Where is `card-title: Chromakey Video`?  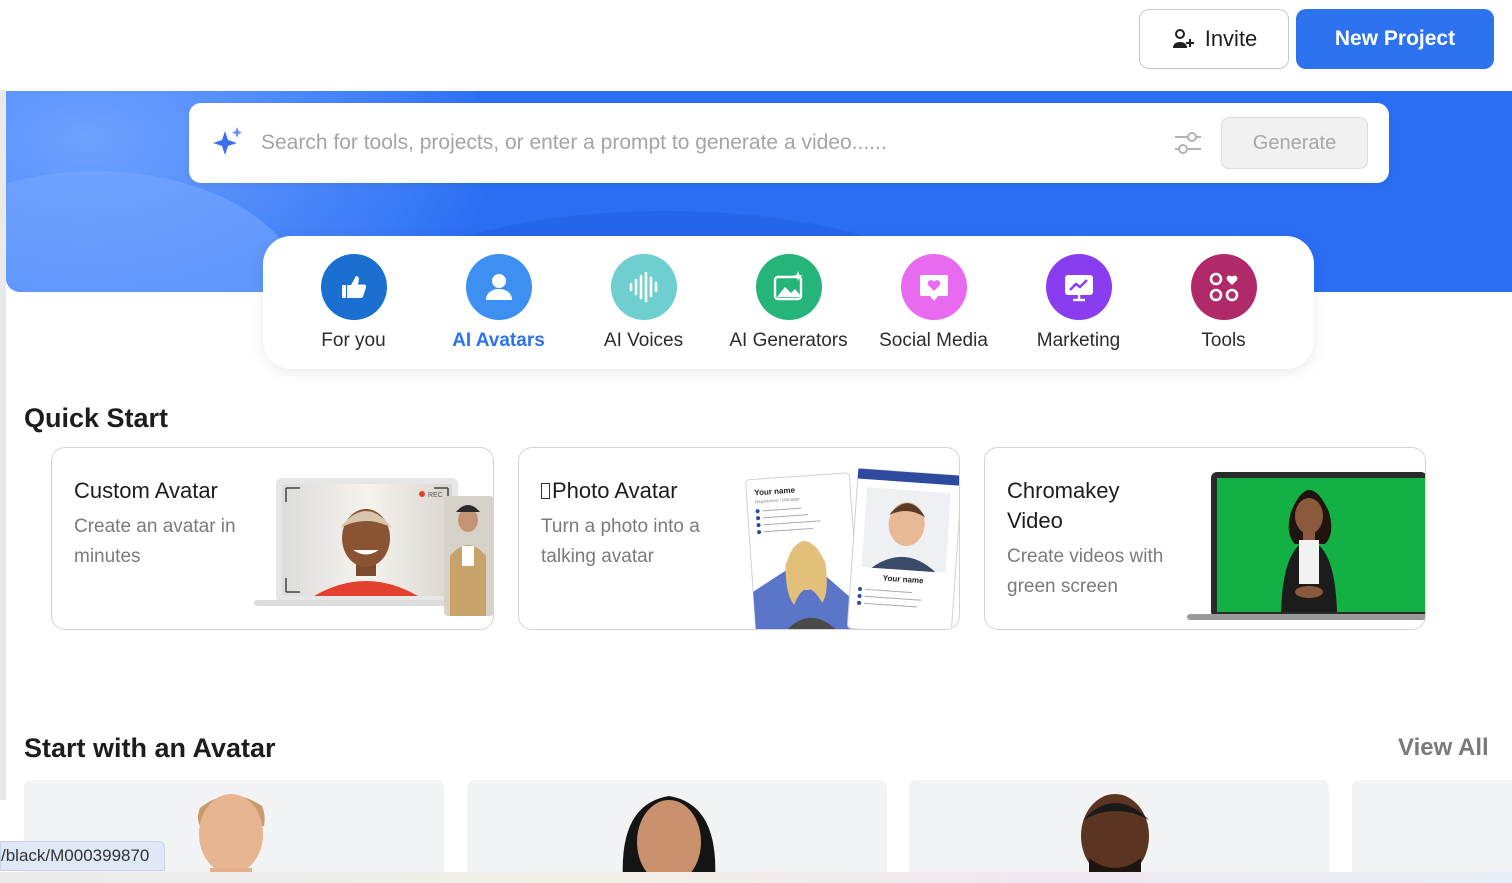 card-title: Chromakey Video is located at coordinates (1063, 505).